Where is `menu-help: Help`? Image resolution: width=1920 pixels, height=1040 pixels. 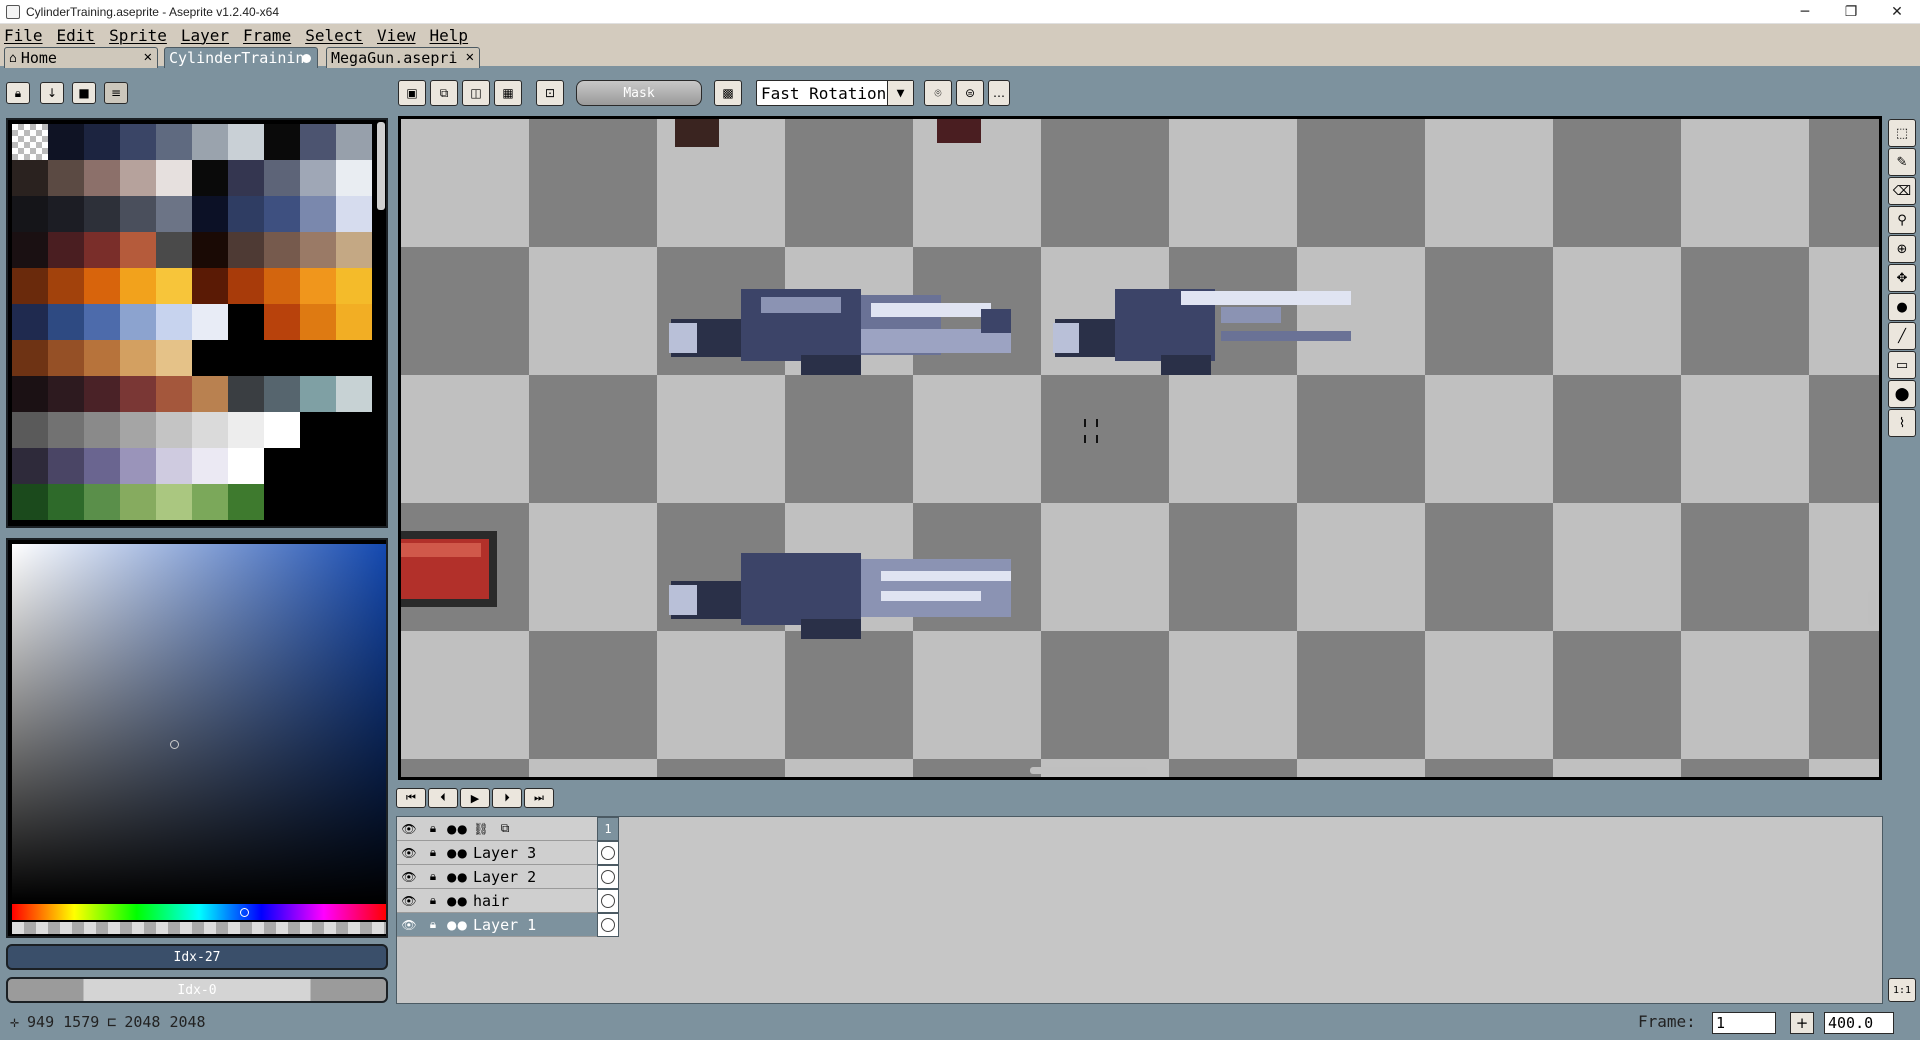 menu-help: Help is located at coordinates (449, 35).